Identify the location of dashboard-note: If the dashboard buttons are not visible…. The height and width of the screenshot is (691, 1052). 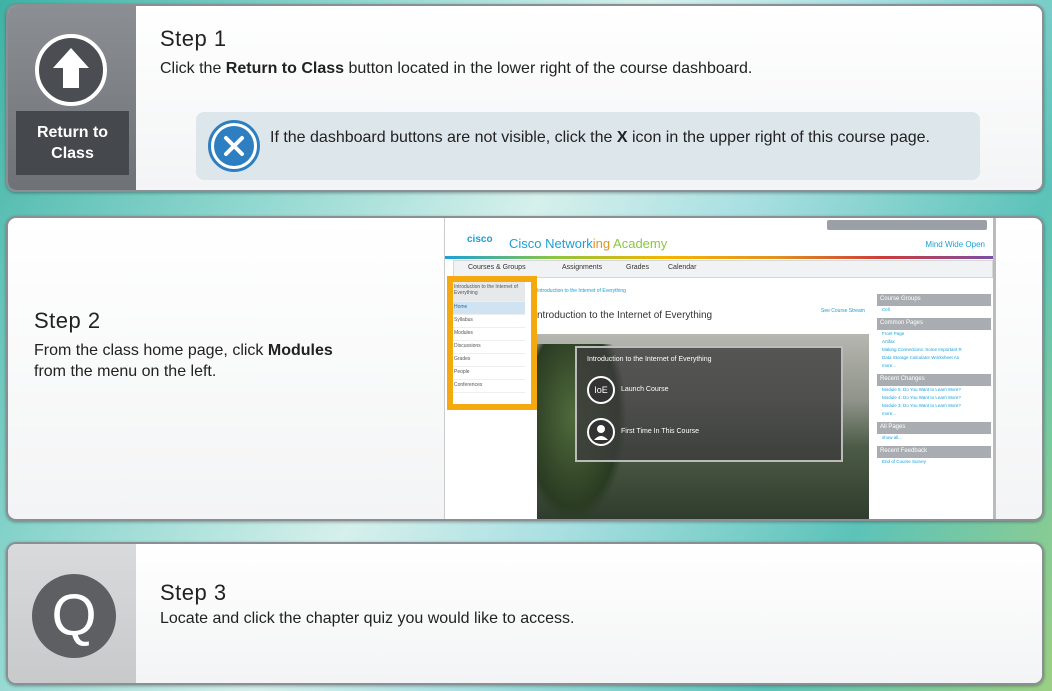
(588, 146).